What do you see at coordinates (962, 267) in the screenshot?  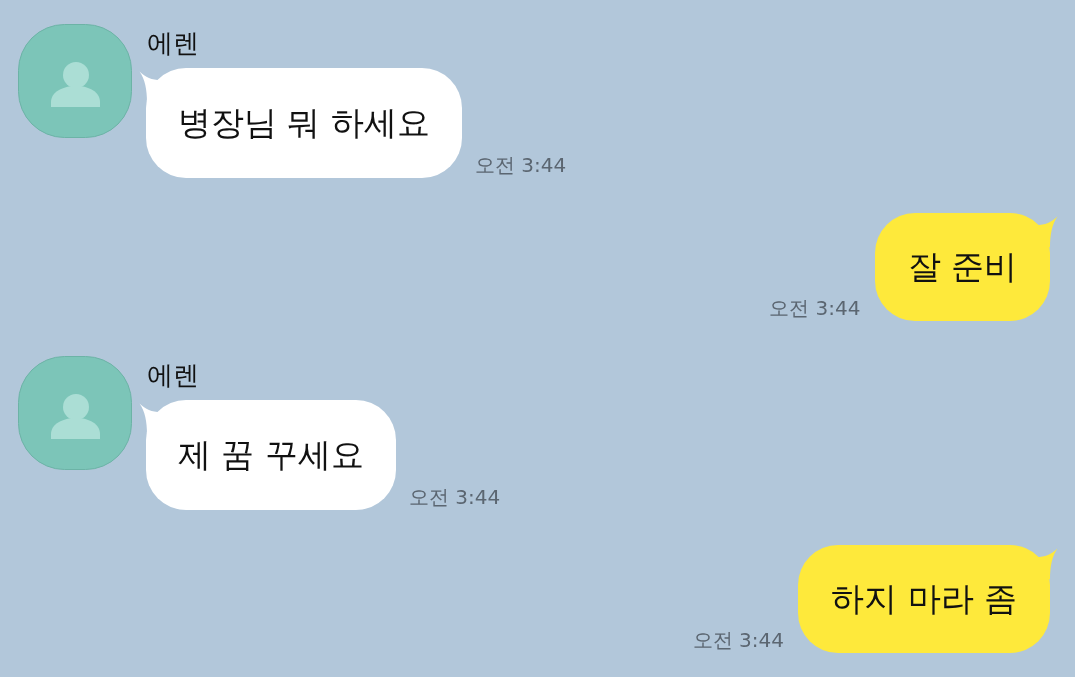 I see `message-text: 잘 준비` at bounding box center [962, 267].